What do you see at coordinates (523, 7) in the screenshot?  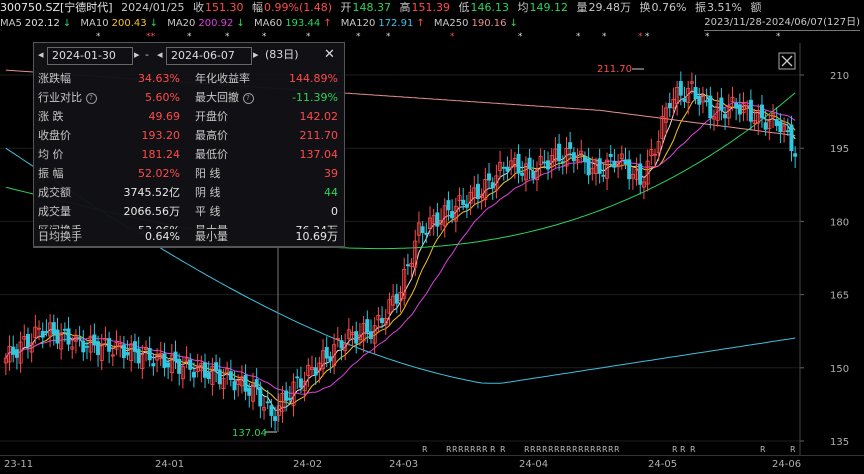 I see `avg-label: 均` at bounding box center [523, 7].